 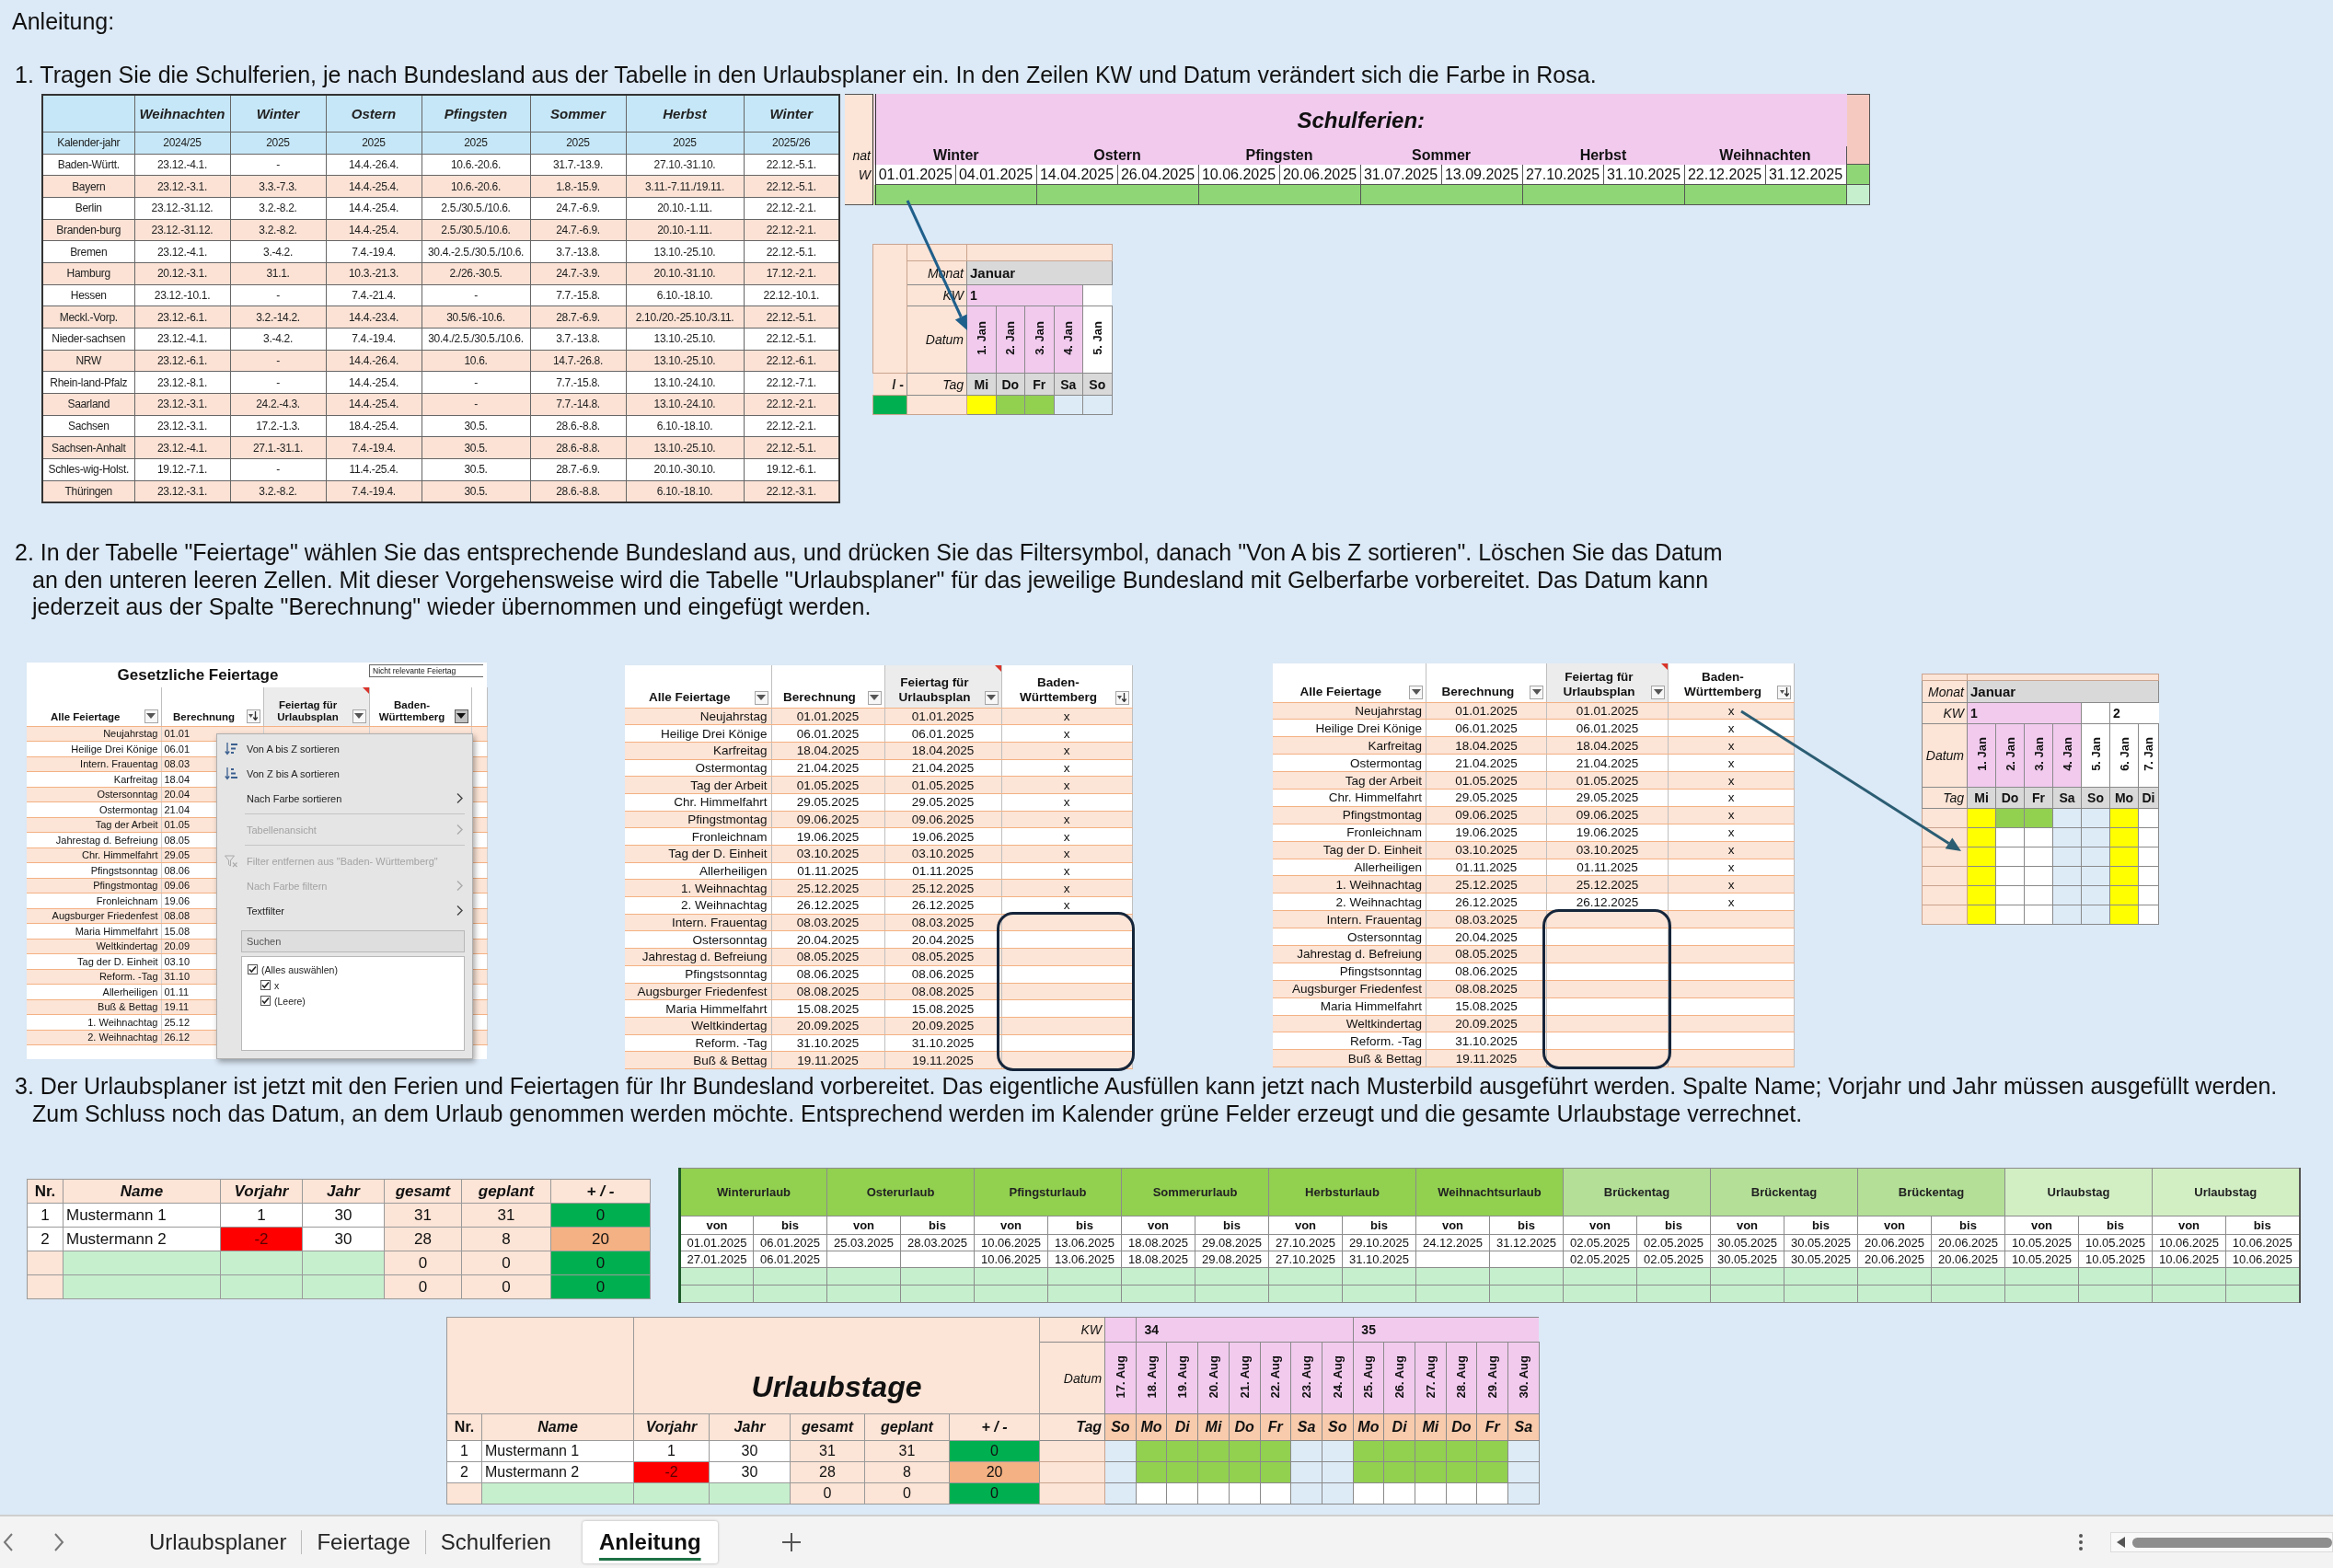 What do you see at coordinates (426, 670) in the screenshot?
I see `comment-note: Nicht relevante Feiertag` at bounding box center [426, 670].